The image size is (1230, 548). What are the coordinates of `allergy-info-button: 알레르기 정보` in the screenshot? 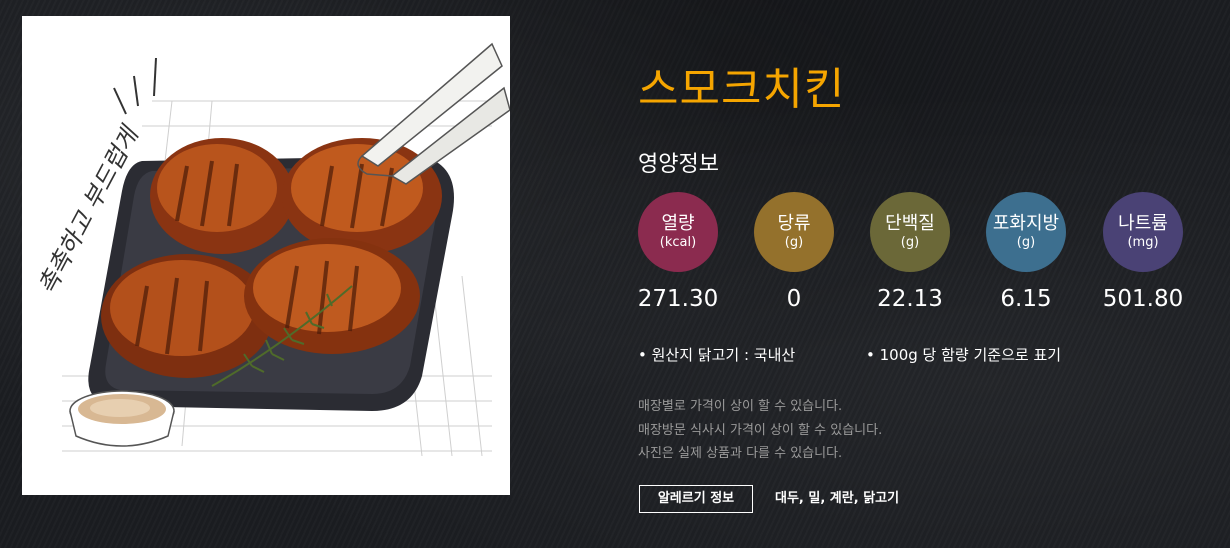 It's located at (696, 499).